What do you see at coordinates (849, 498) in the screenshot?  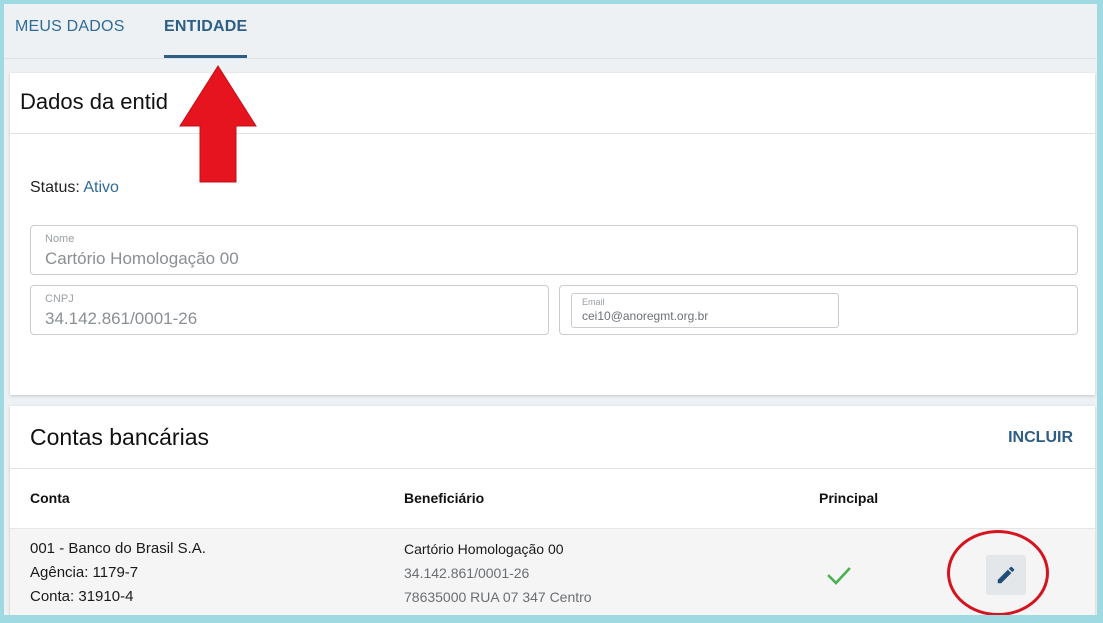 I see `column-header-principal: Principal` at bounding box center [849, 498].